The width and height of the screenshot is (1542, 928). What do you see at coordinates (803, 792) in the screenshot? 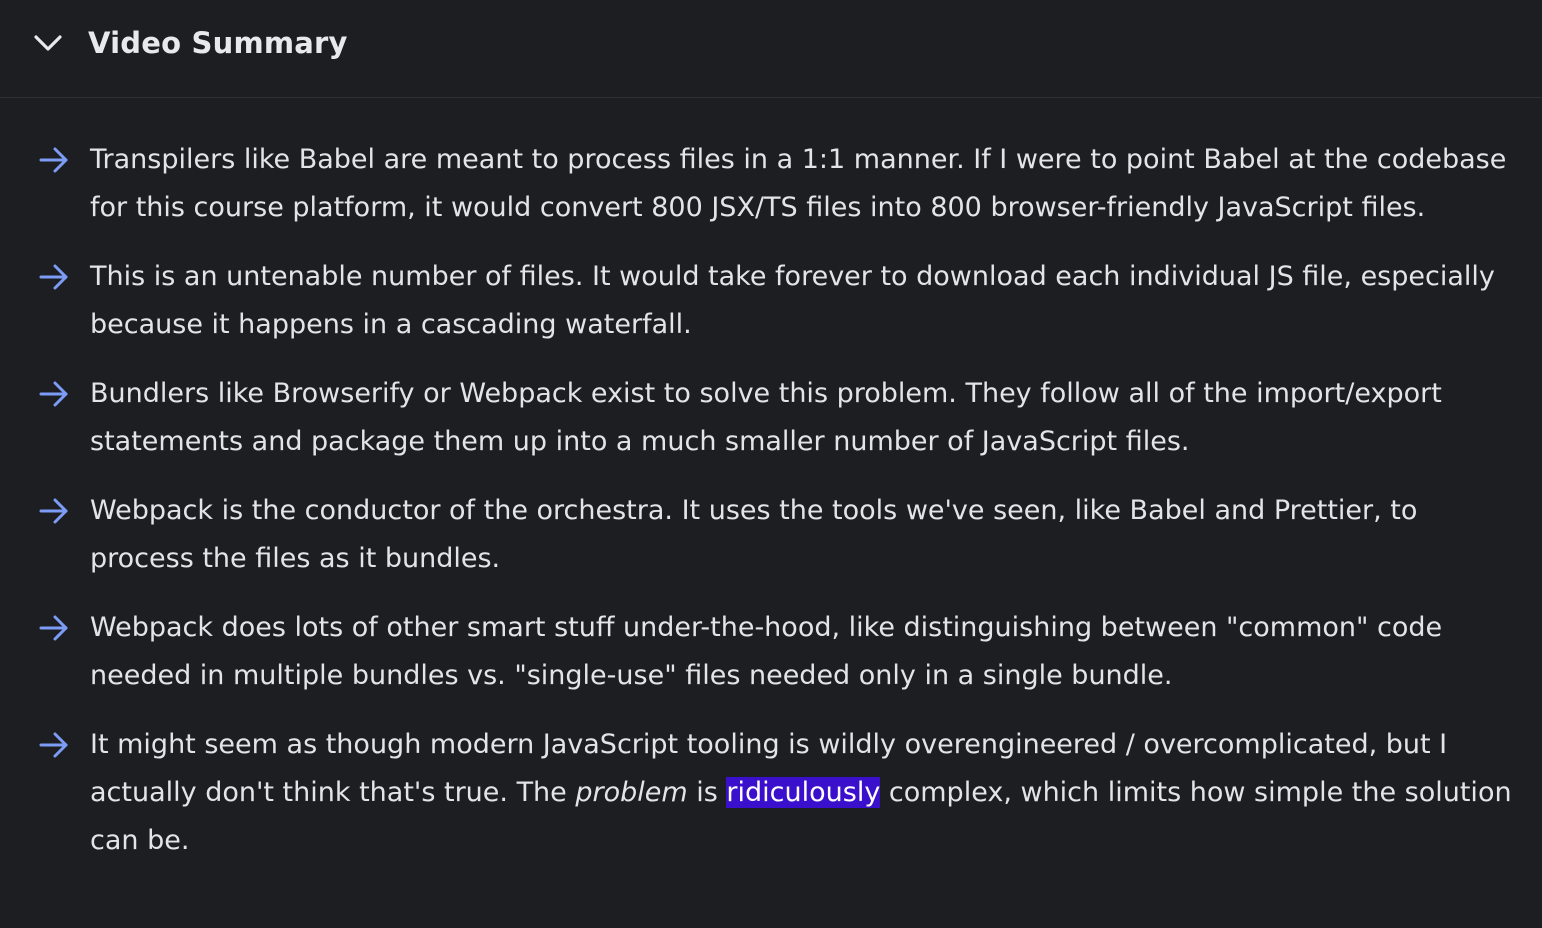
I see `selected-text-highlight: ridiculously` at bounding box center [803, 792].